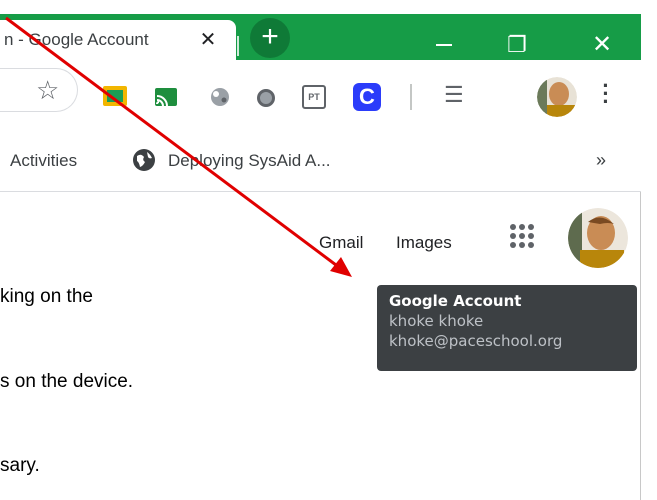 The height and width of the screenshot is (500, 657). I want to click on restore-button: ❐, so click(517, 45).